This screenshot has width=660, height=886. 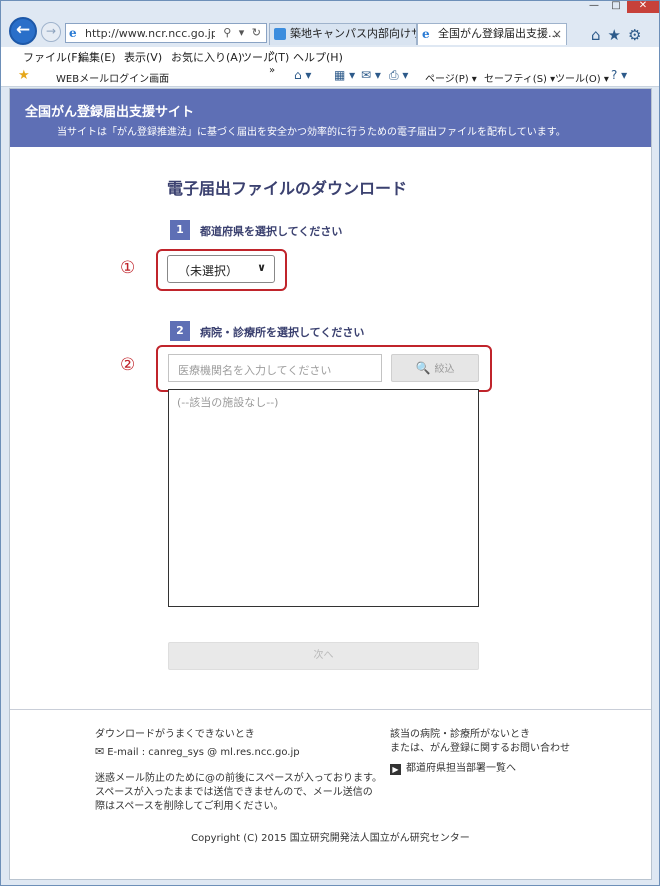 I want to click on menu-help: ヘルプ(H), so click(x=318, y=57).